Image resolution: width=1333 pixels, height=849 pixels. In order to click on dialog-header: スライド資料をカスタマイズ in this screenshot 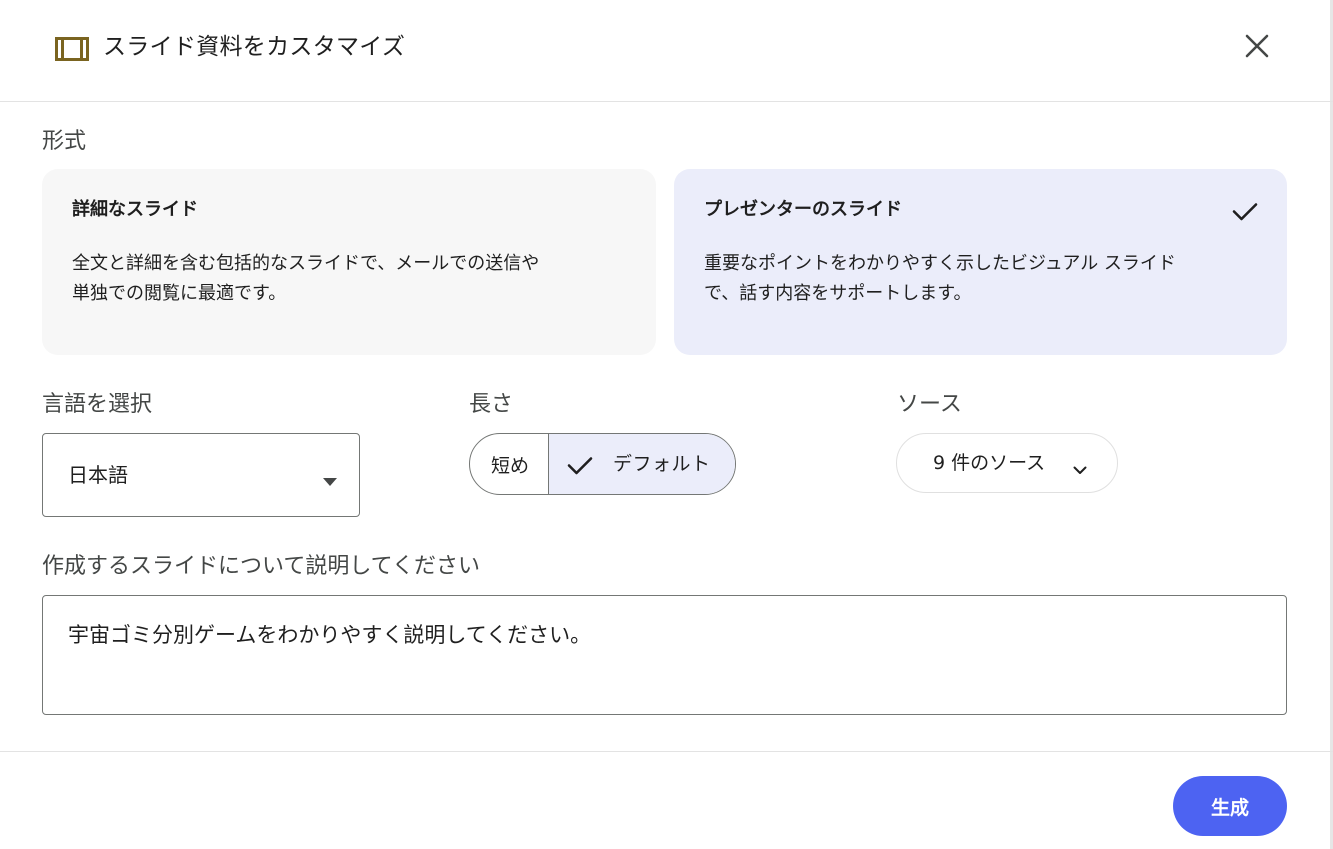, I will do `click(666, 51)`.